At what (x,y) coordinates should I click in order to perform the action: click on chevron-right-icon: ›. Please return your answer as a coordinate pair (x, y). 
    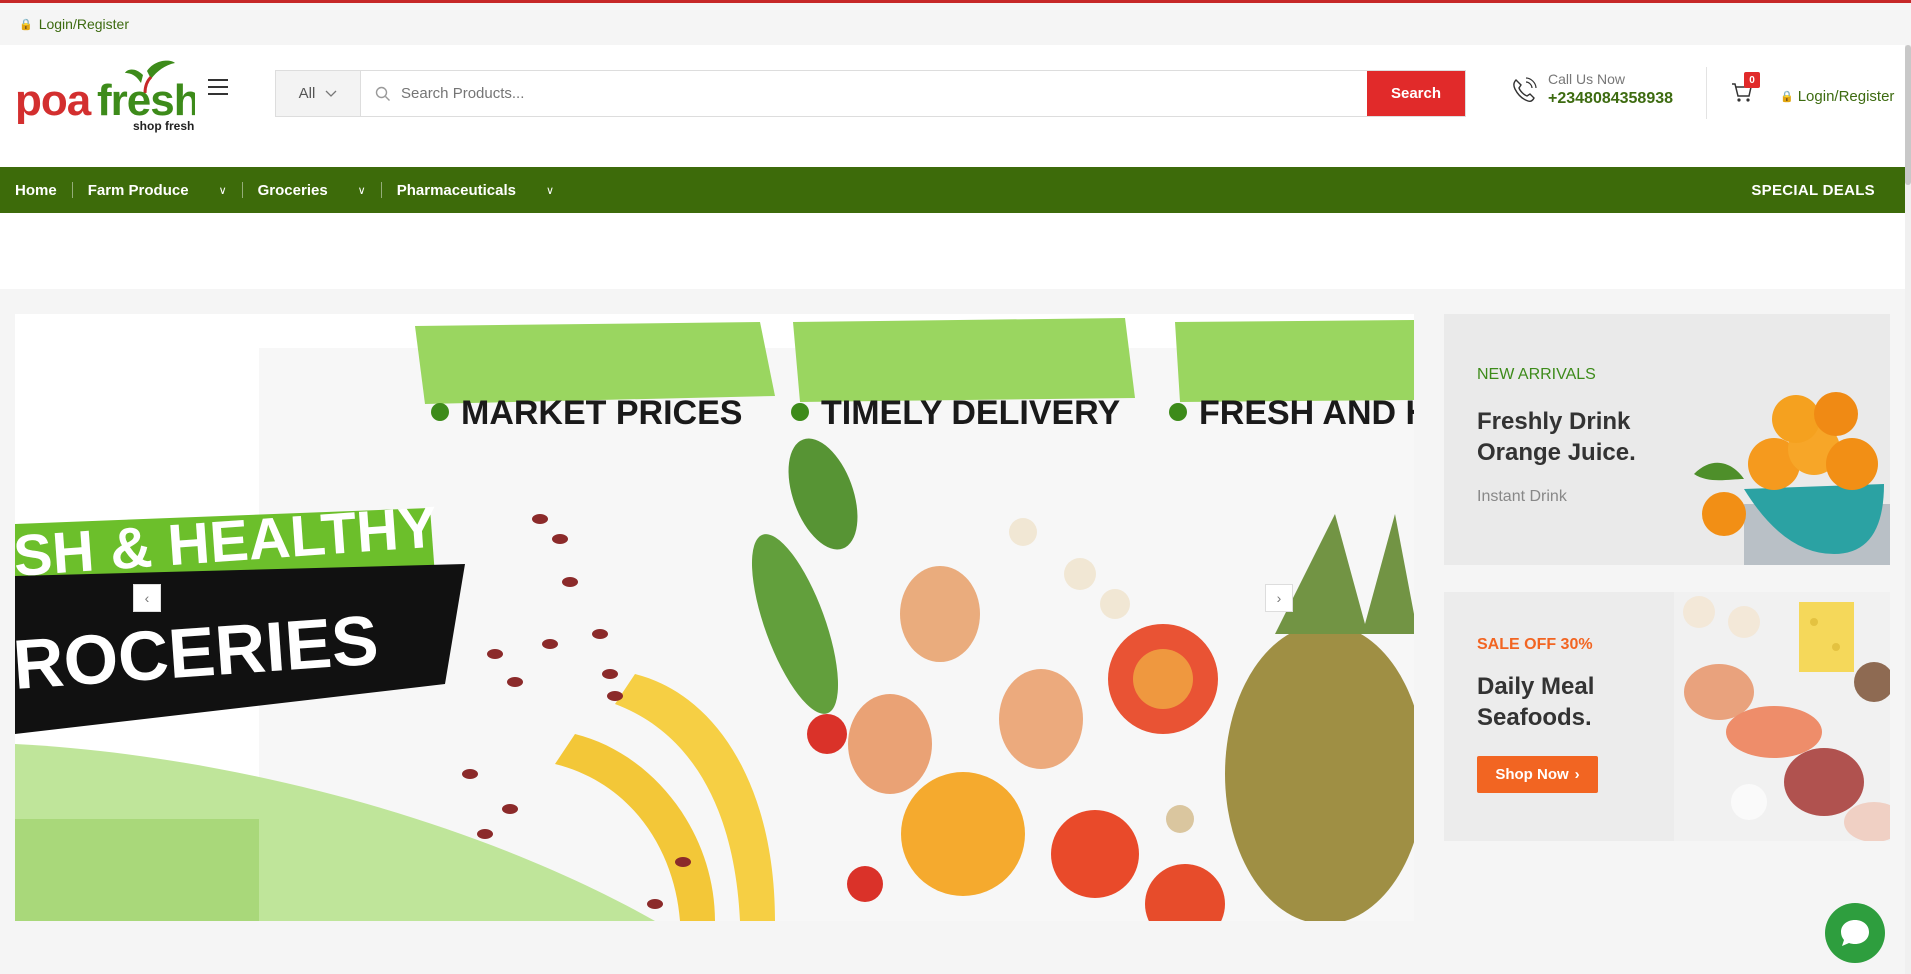
    Looking at the image, I should click on (1577, 774).